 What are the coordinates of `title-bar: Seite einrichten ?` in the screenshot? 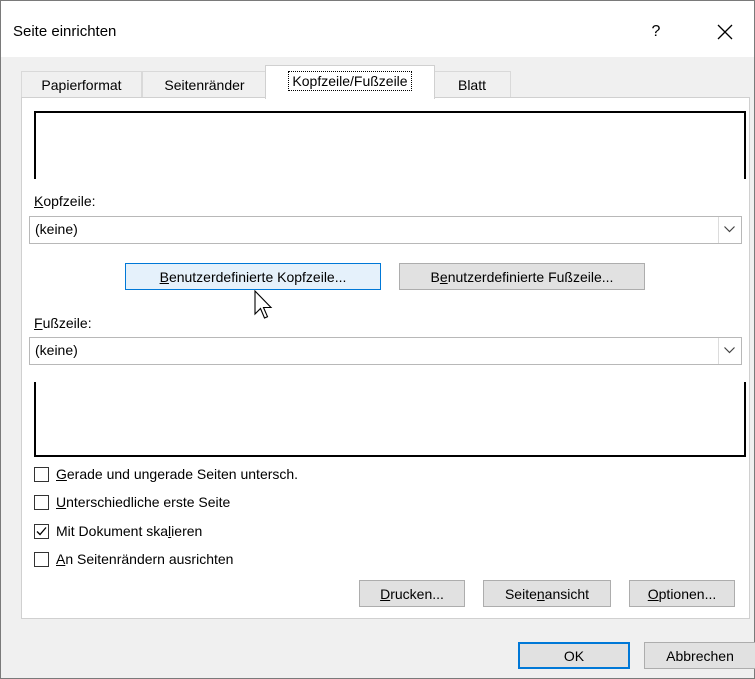 It's located at (377, 29).